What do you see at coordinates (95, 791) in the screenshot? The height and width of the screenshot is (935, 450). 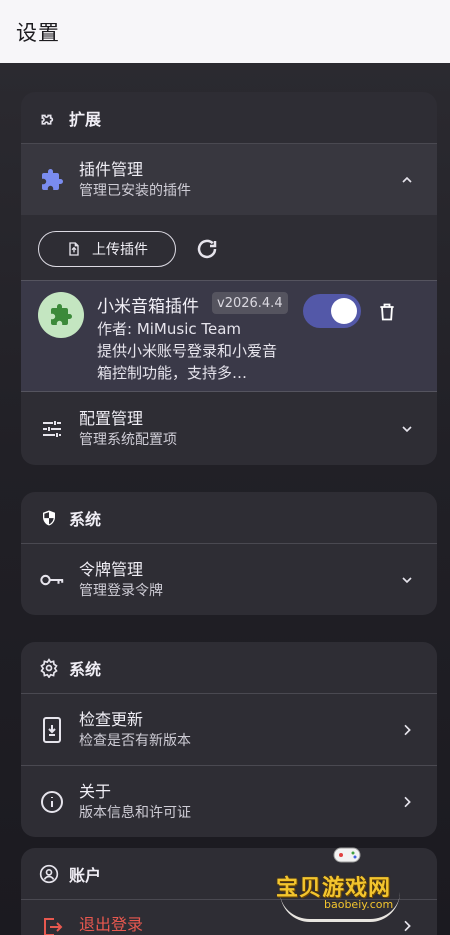 I see `about-title: 关于` at bounding box center [95, 791].